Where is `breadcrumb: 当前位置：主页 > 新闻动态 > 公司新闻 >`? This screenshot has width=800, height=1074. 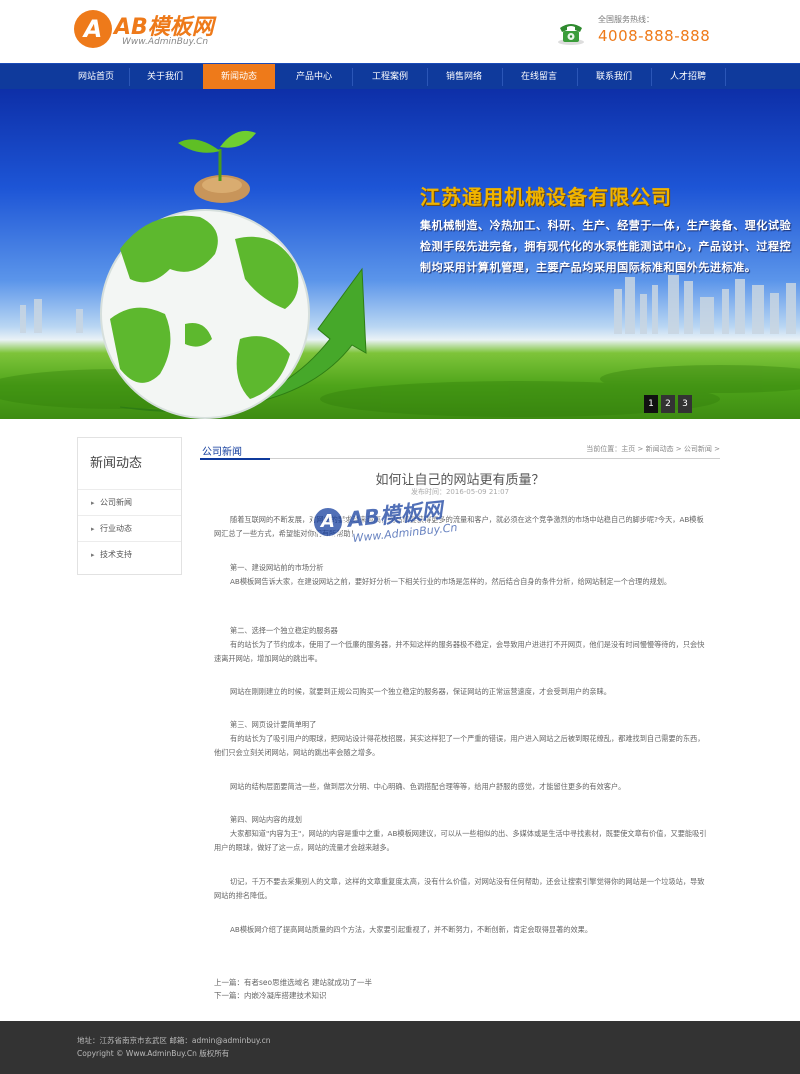 breadcrumb: 当前位置：主页 > 新闻动态 > 公司新闻 > is located at coordinates (653, 449).